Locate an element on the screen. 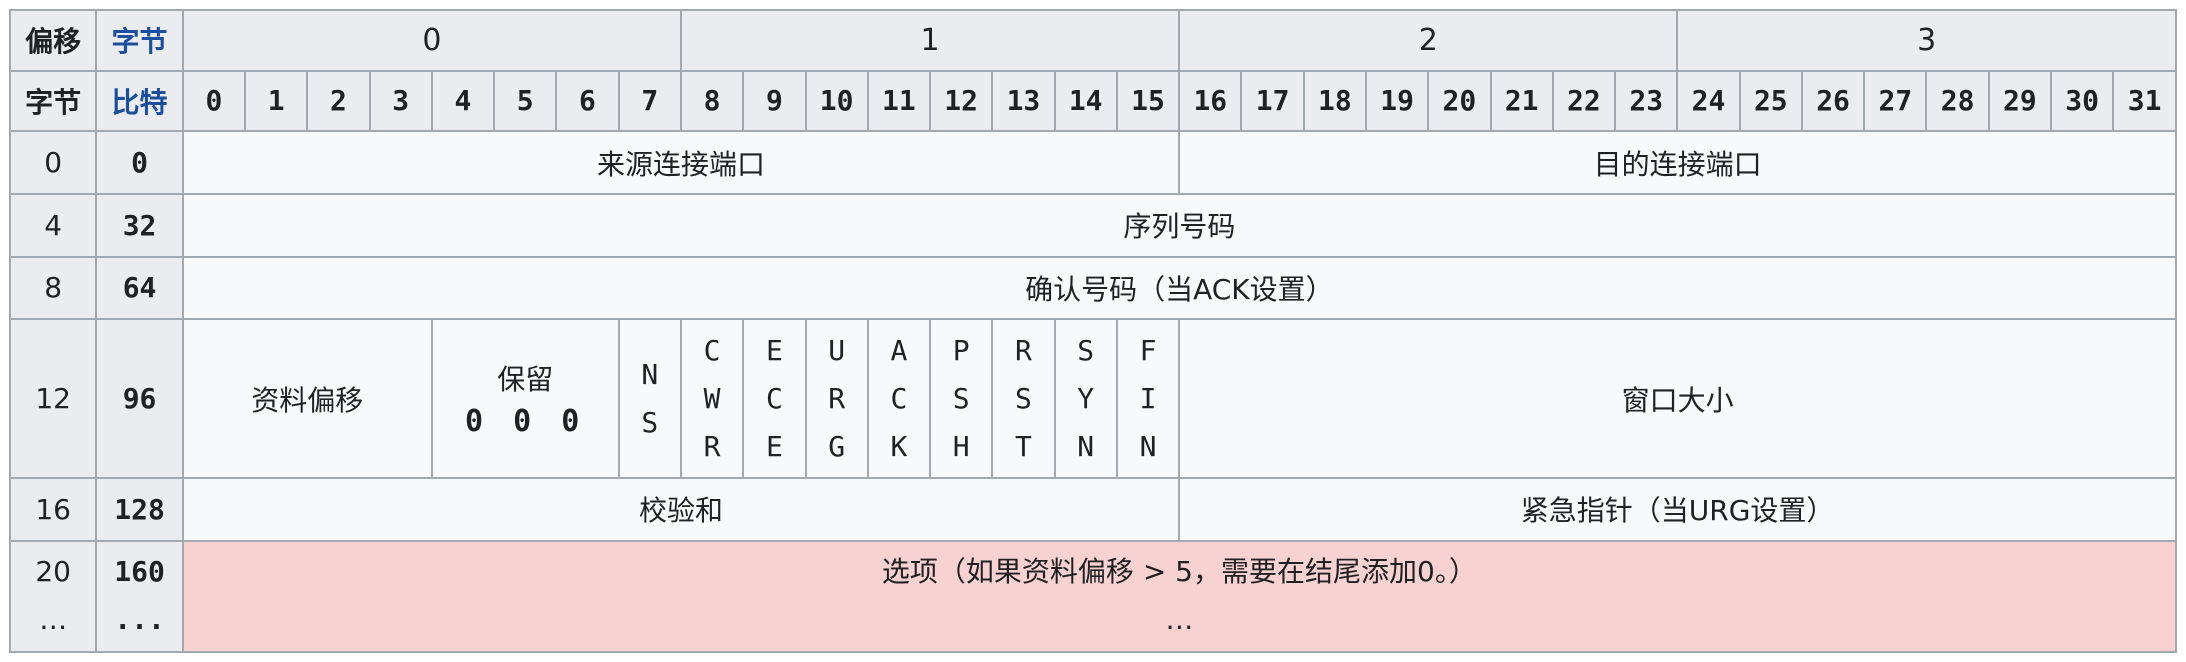 This screenshot has height=662, width=2186. bit-number: 2 is located at coordinates (338, 101).